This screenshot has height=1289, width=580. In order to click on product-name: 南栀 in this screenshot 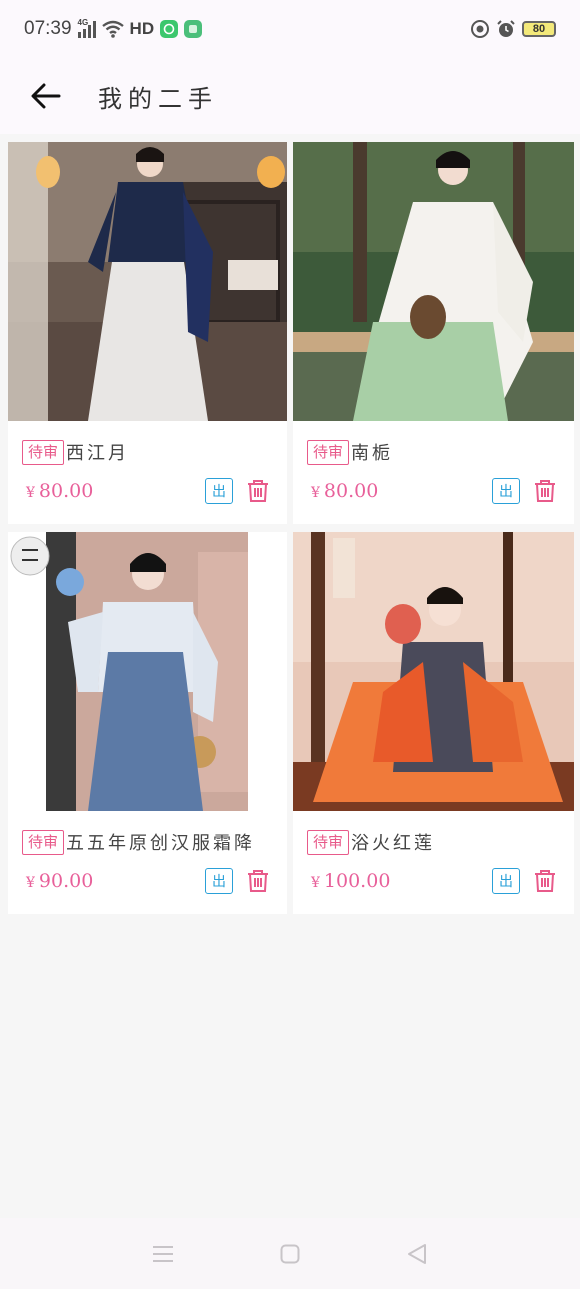, I will do `click(372, 453)`.